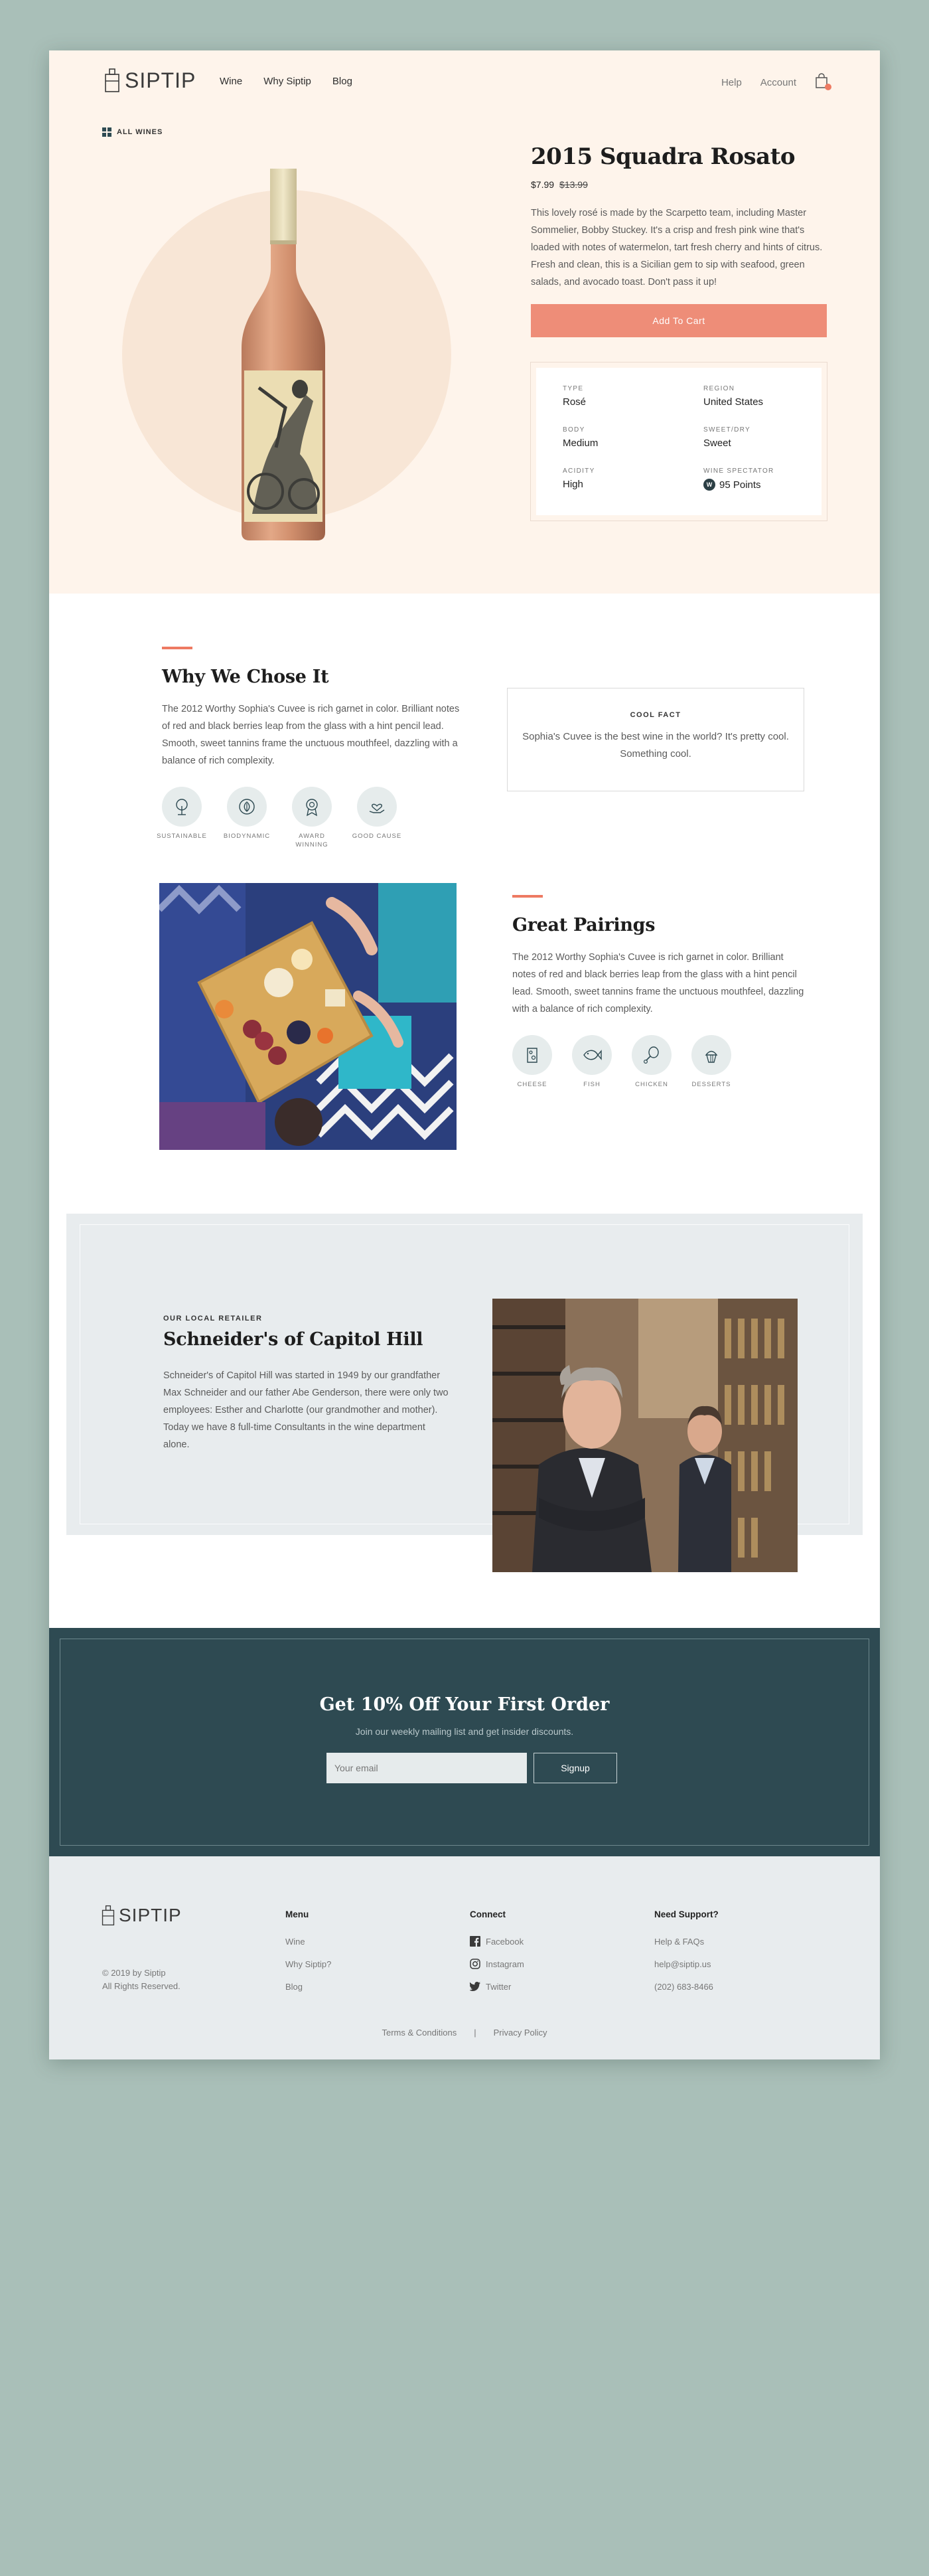 Image resolution: width=929 pixels, height=2576 pixels. What do you see at coordinates (160, 80) in the screenshot?
I see `logo-text: SIPTIP` at bounding box center [160, 80].